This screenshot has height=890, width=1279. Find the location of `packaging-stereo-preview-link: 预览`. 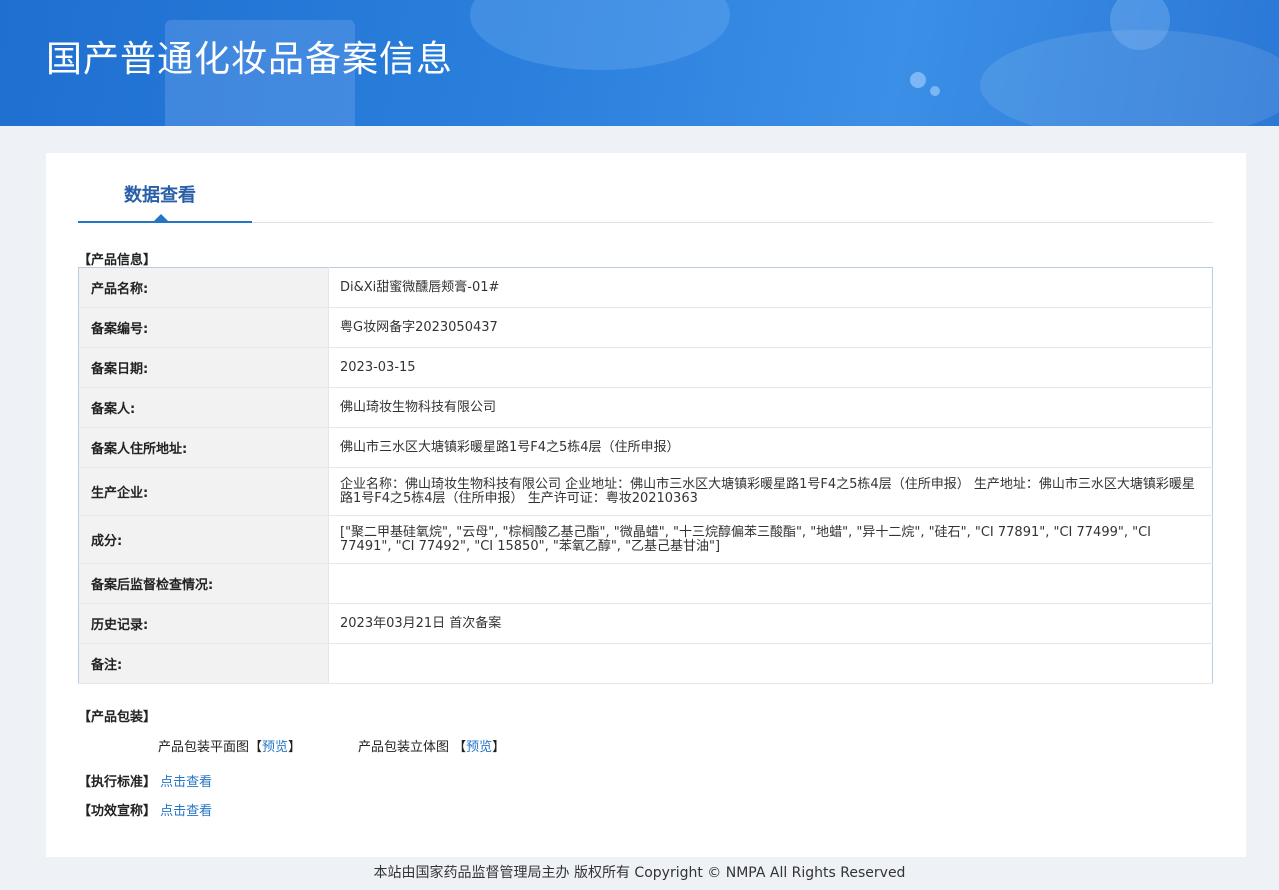

packaging-stereo-preview-link: 预览 is located at coordinates (479, 747).